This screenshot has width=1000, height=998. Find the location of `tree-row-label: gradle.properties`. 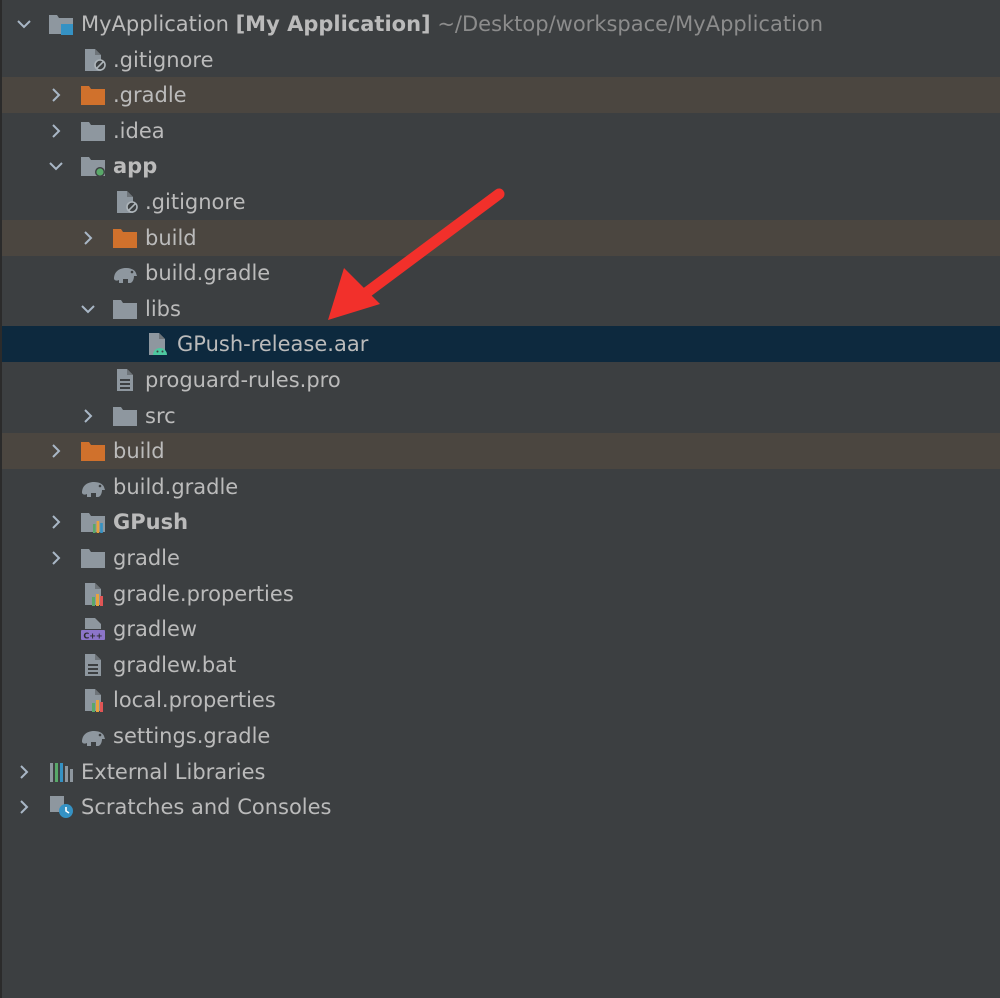

tree-row-label: gradle.properties is located at coordinates (203, 593).